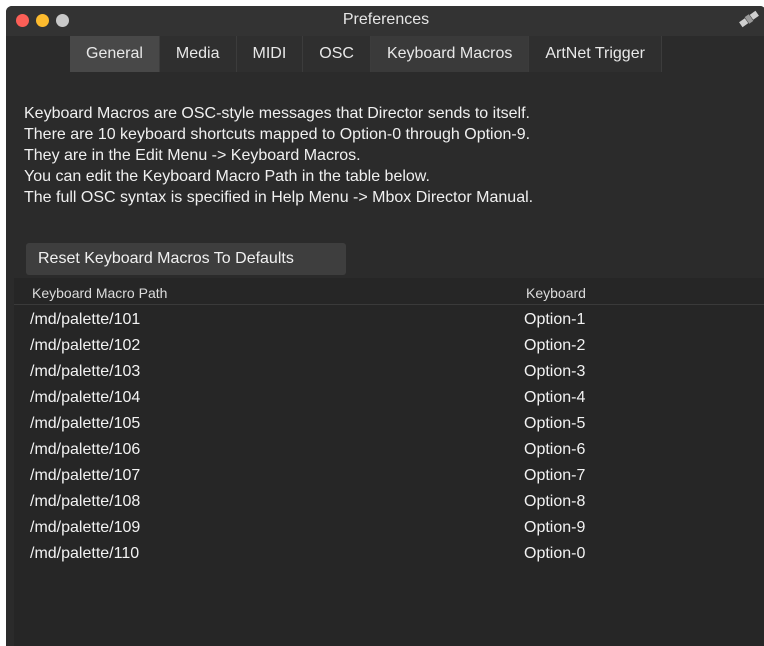  Describe the element at coordinates (389, 529) in the screenshot. I see `table-row: /md/palette/109 Option-9` at that location.